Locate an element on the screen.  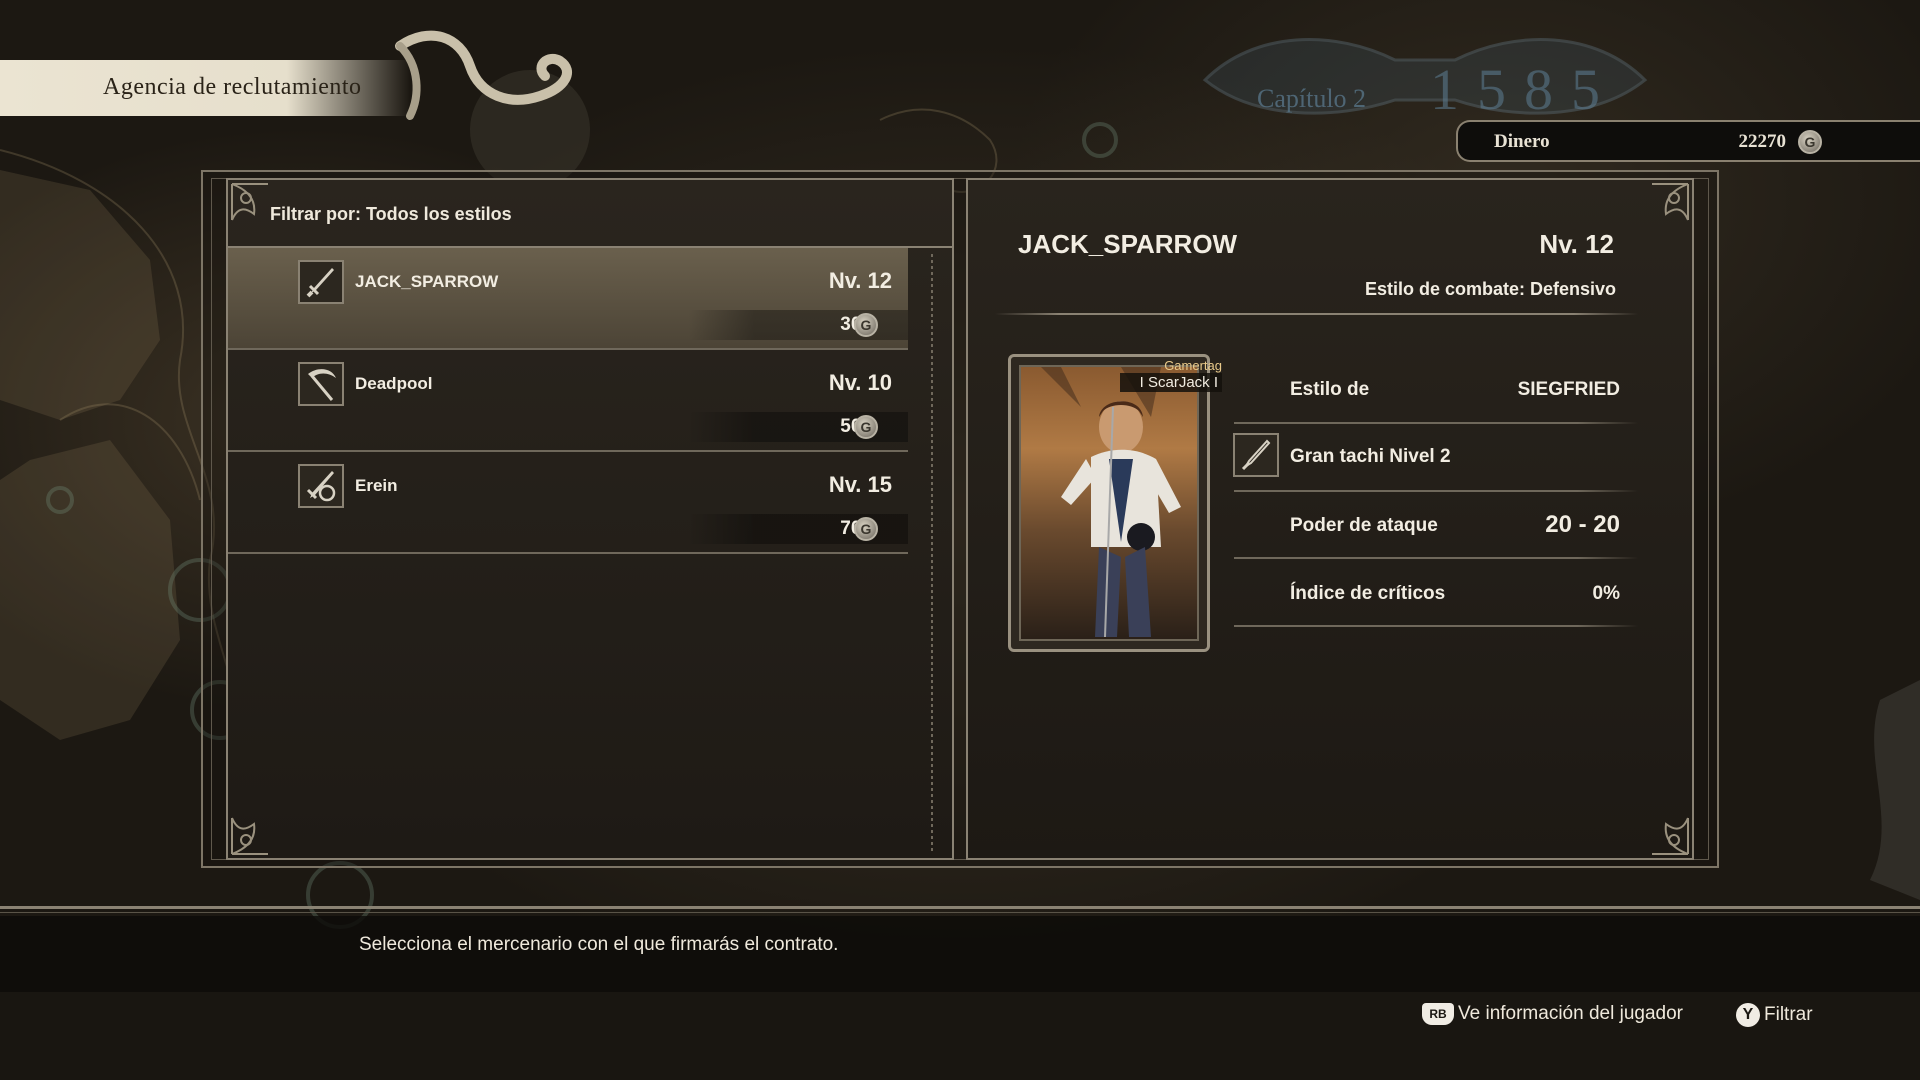
mercenary-level: Nv. 12 is located at coordinates (860, 280).